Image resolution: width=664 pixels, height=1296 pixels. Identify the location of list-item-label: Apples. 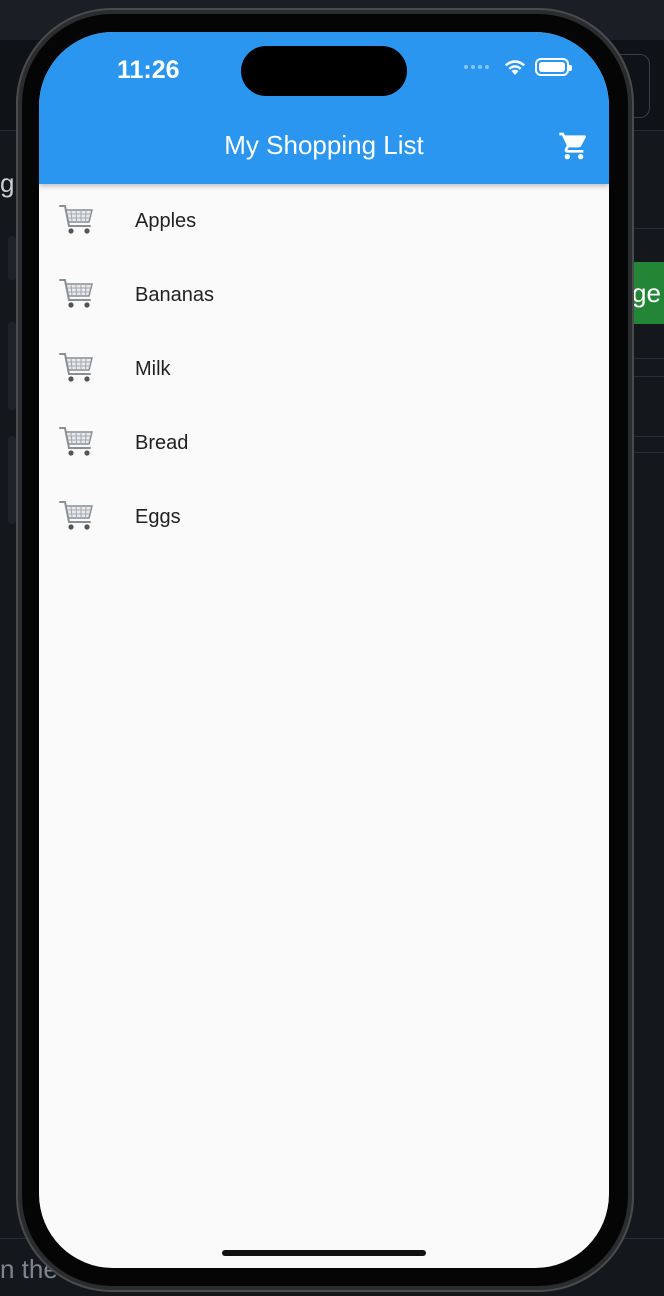
(166, 221).